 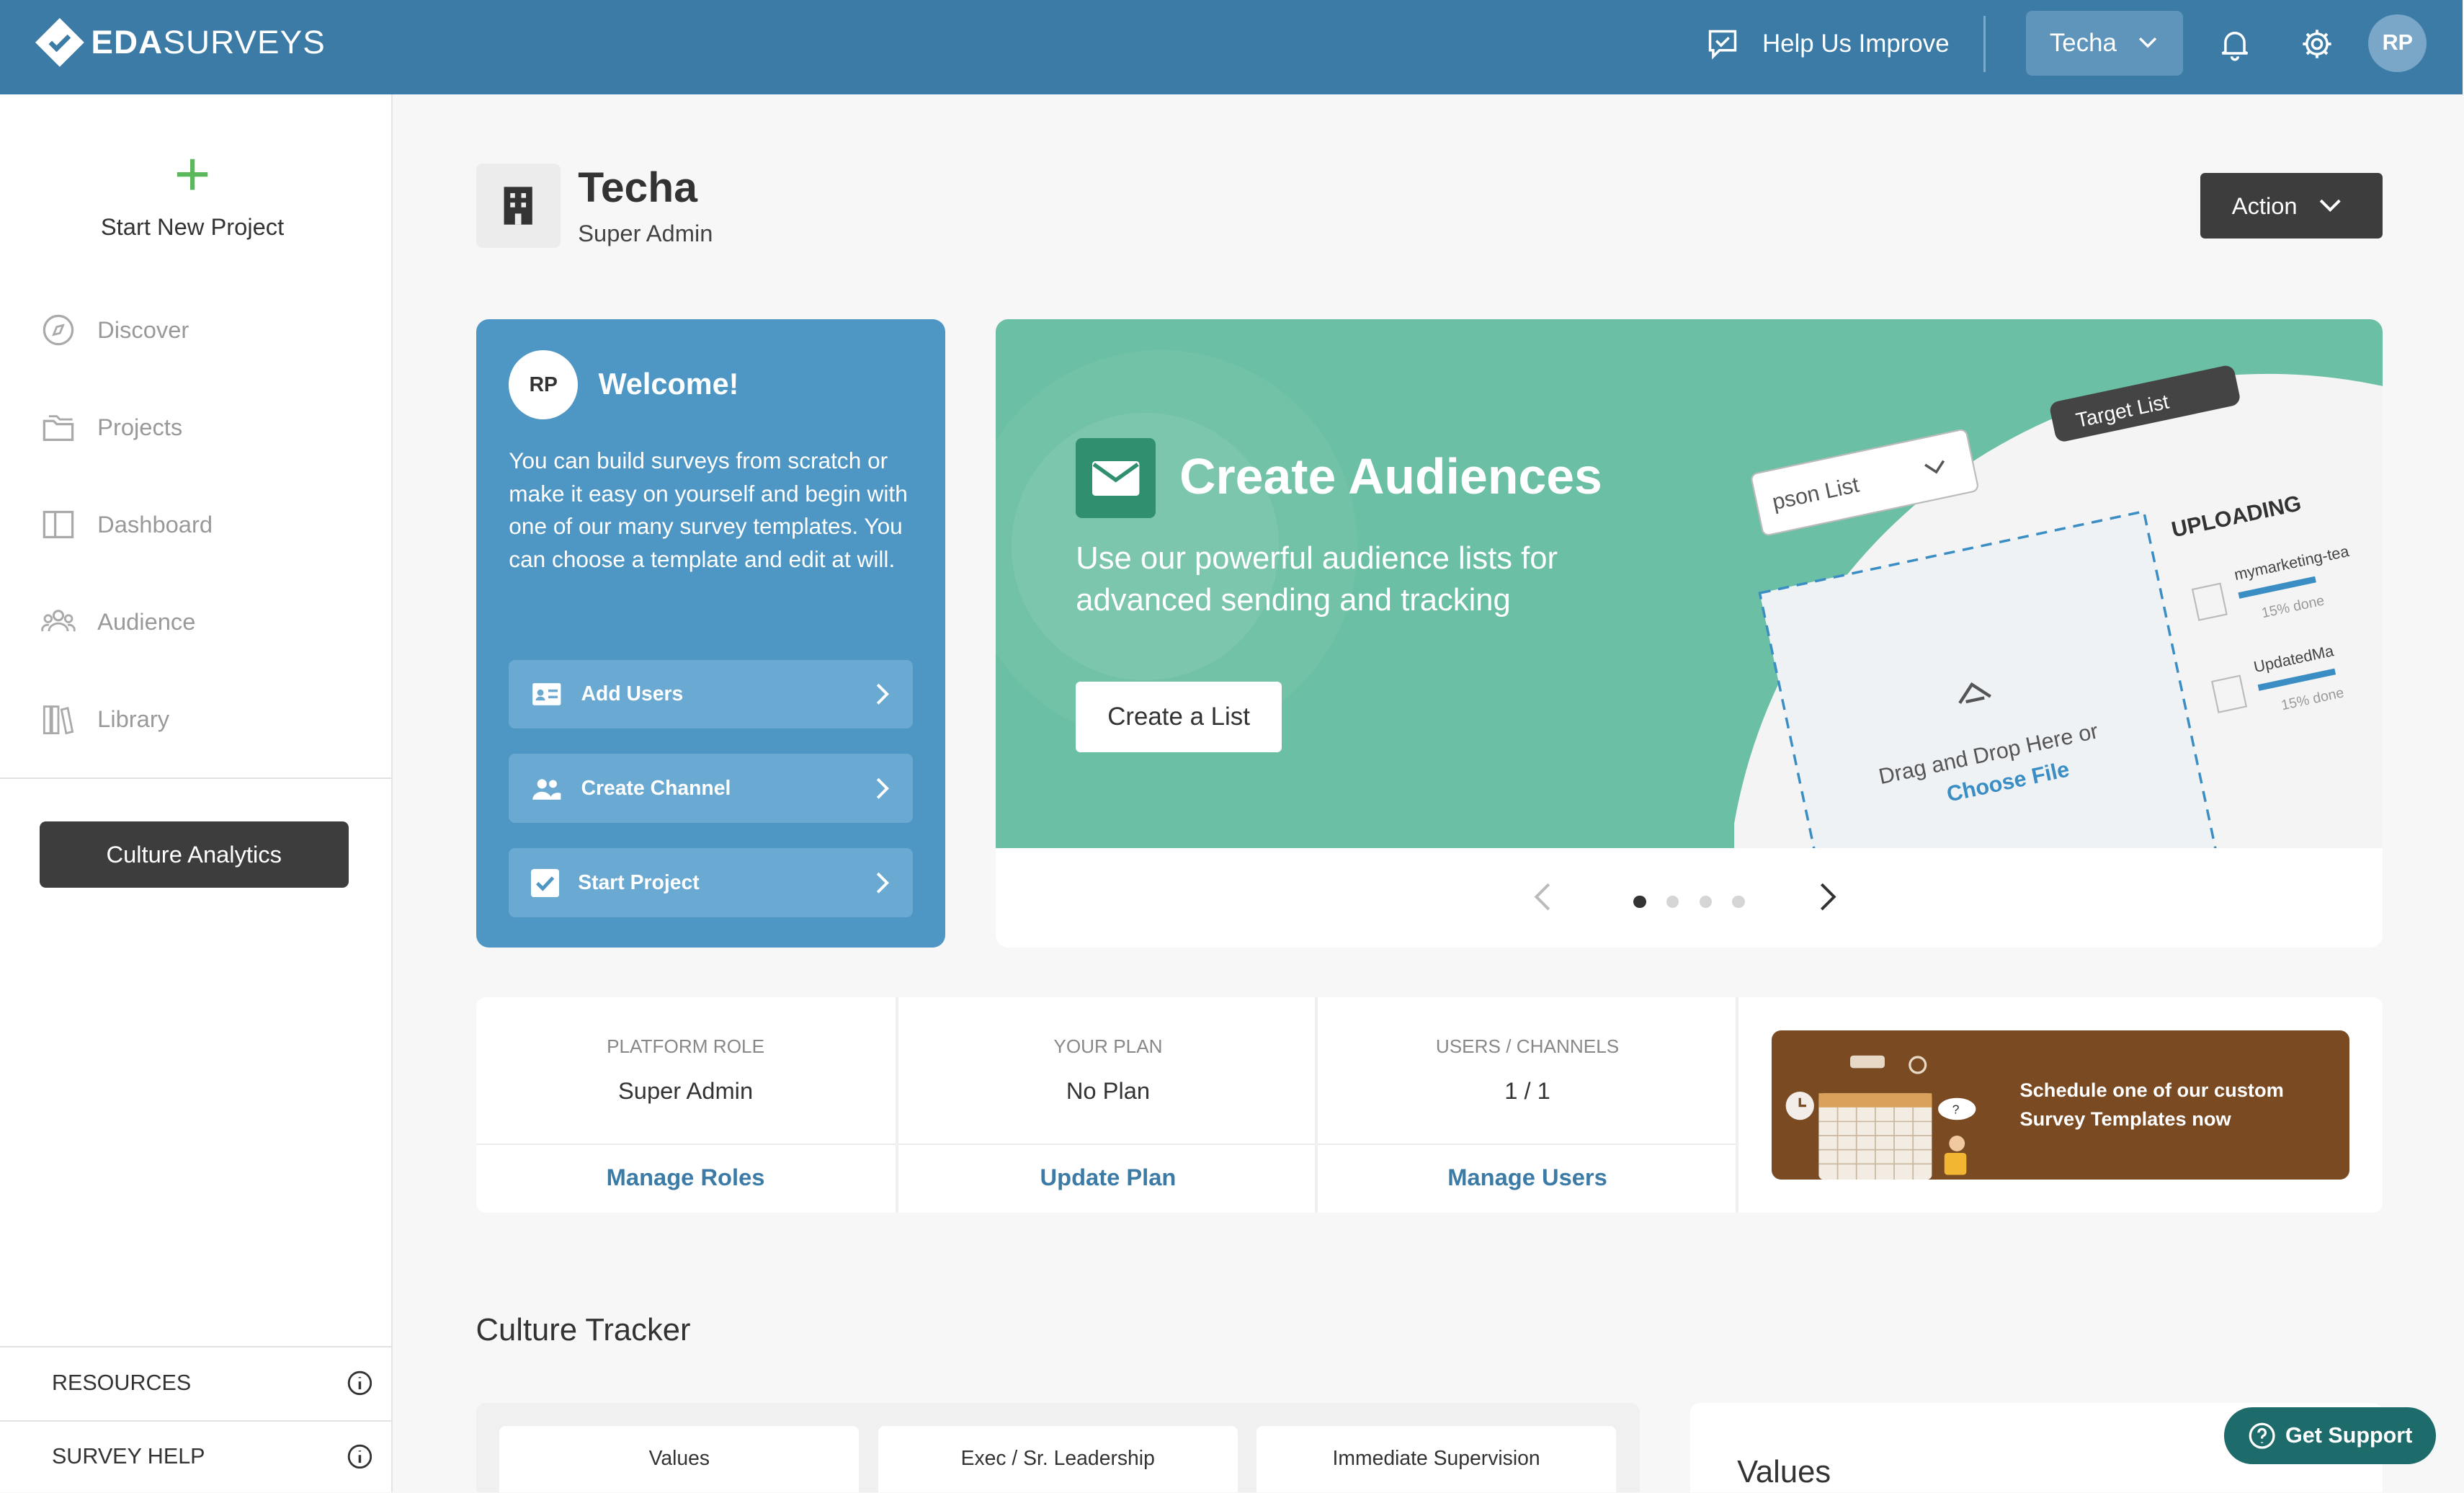 What do you see at coordinates (1880, 1117) in the screenshot?
I see `calendar-illustration: ?` at bounding box center [1880, 1117].